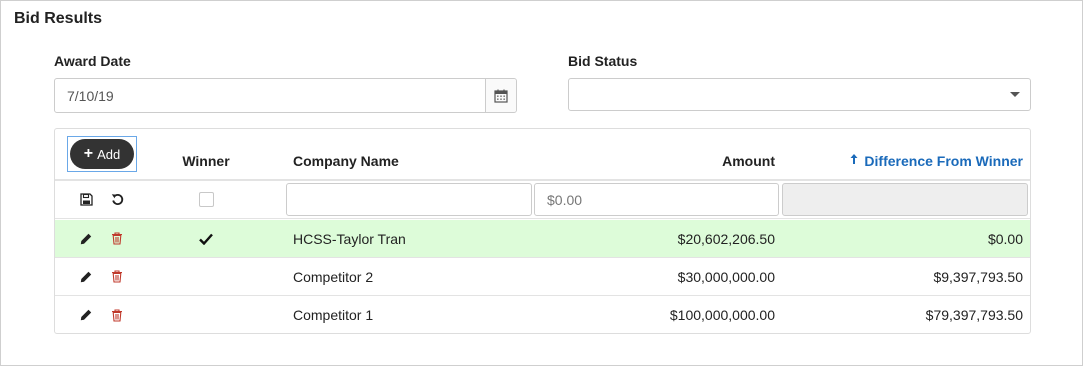 The width and height of the screenshot is (1083, 366). Describe the element at coordinates (1015, 94) in the screenshot. I see `chevron-down-icon` at that location.